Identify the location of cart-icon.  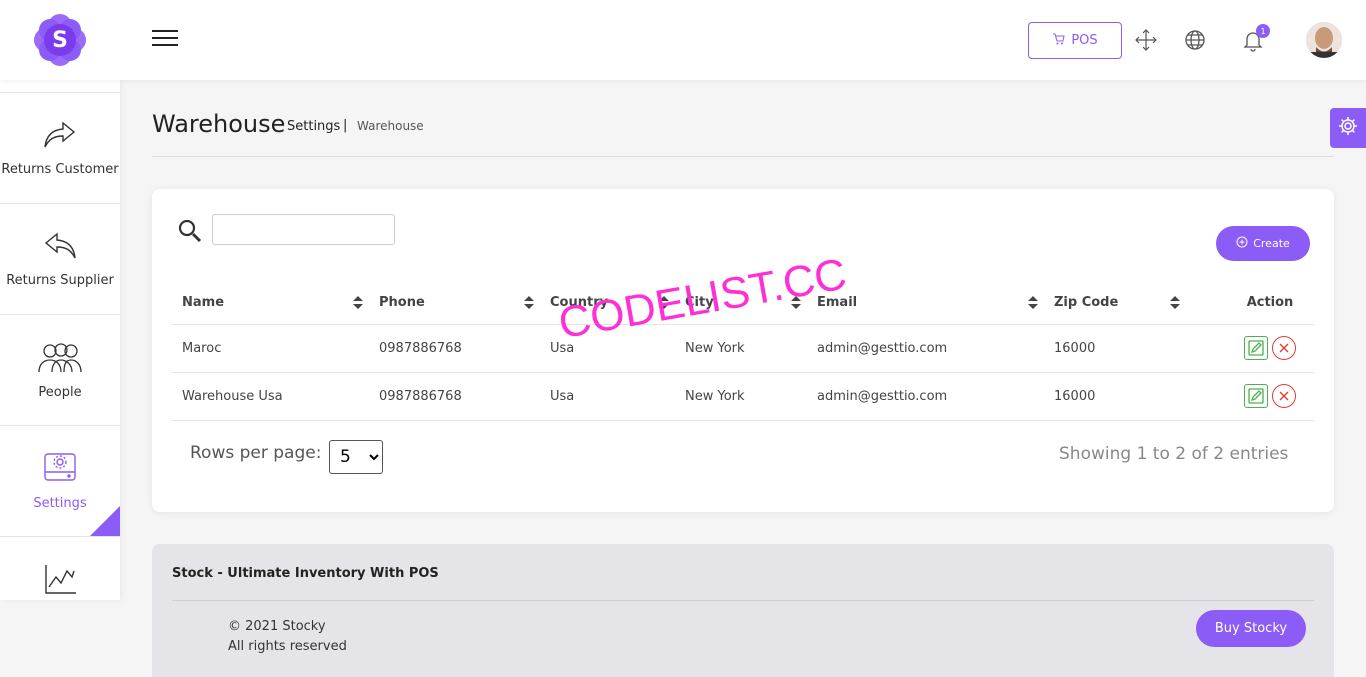
(1058, 41).